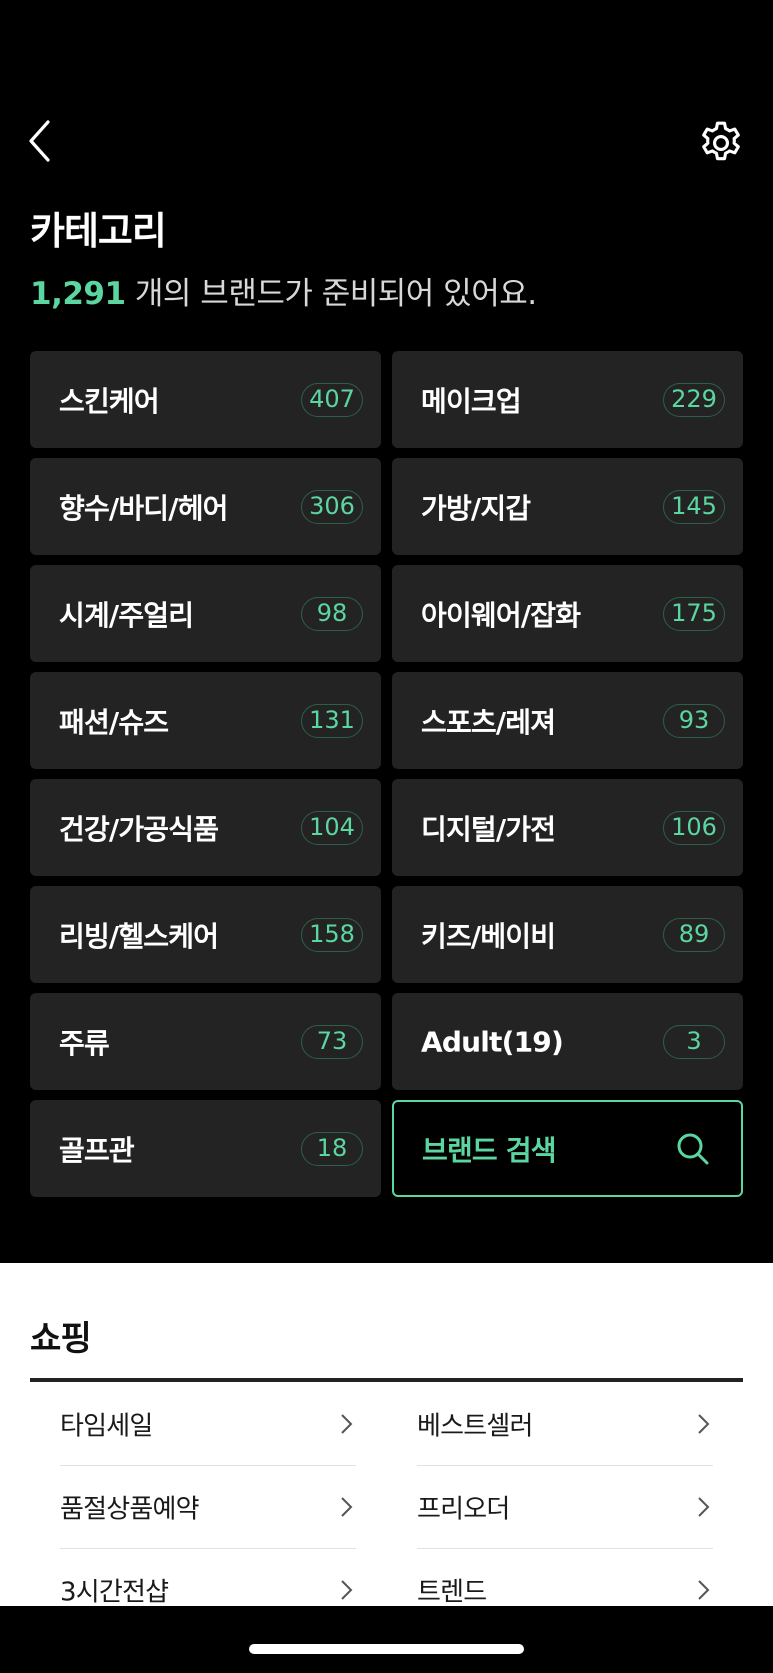  I want to click on shopping-item: 품절상품예약, so click(208, 1507).